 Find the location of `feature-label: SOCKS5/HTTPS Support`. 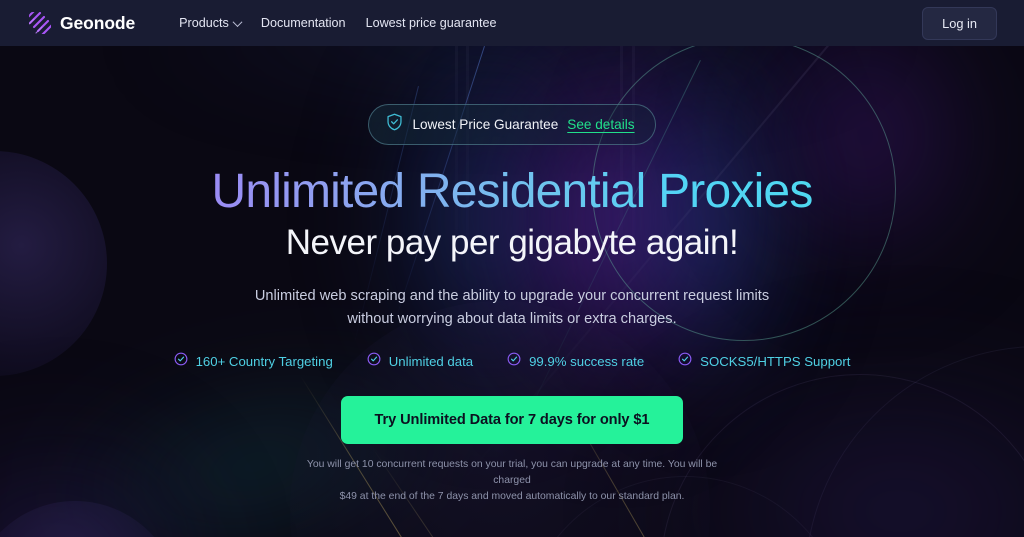

feature-label: SOCKS5/HTTPS Support is located at coordinates (775, 361).